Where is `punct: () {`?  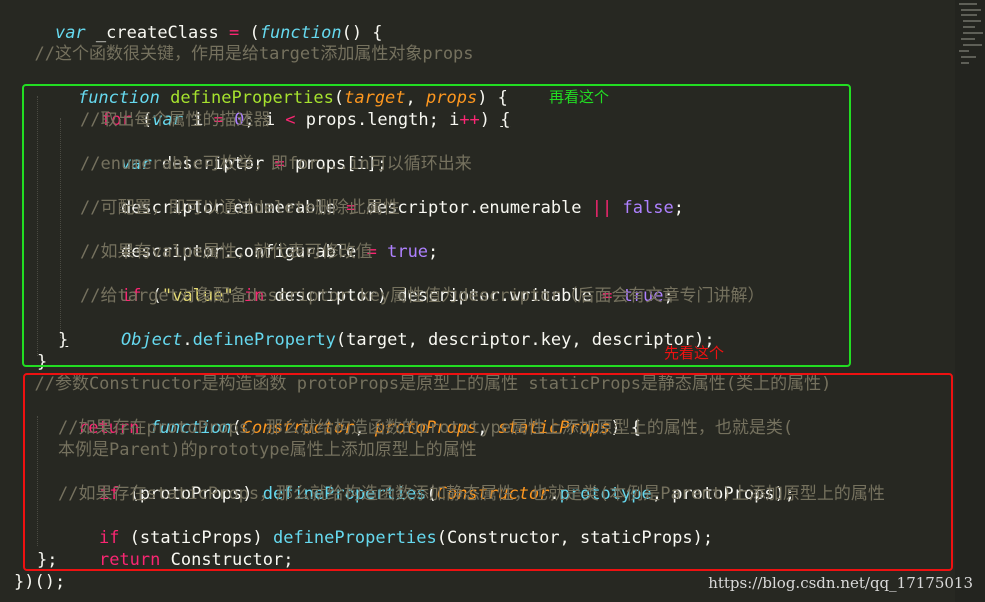
punct: () { is located at coordinates (362, 33).